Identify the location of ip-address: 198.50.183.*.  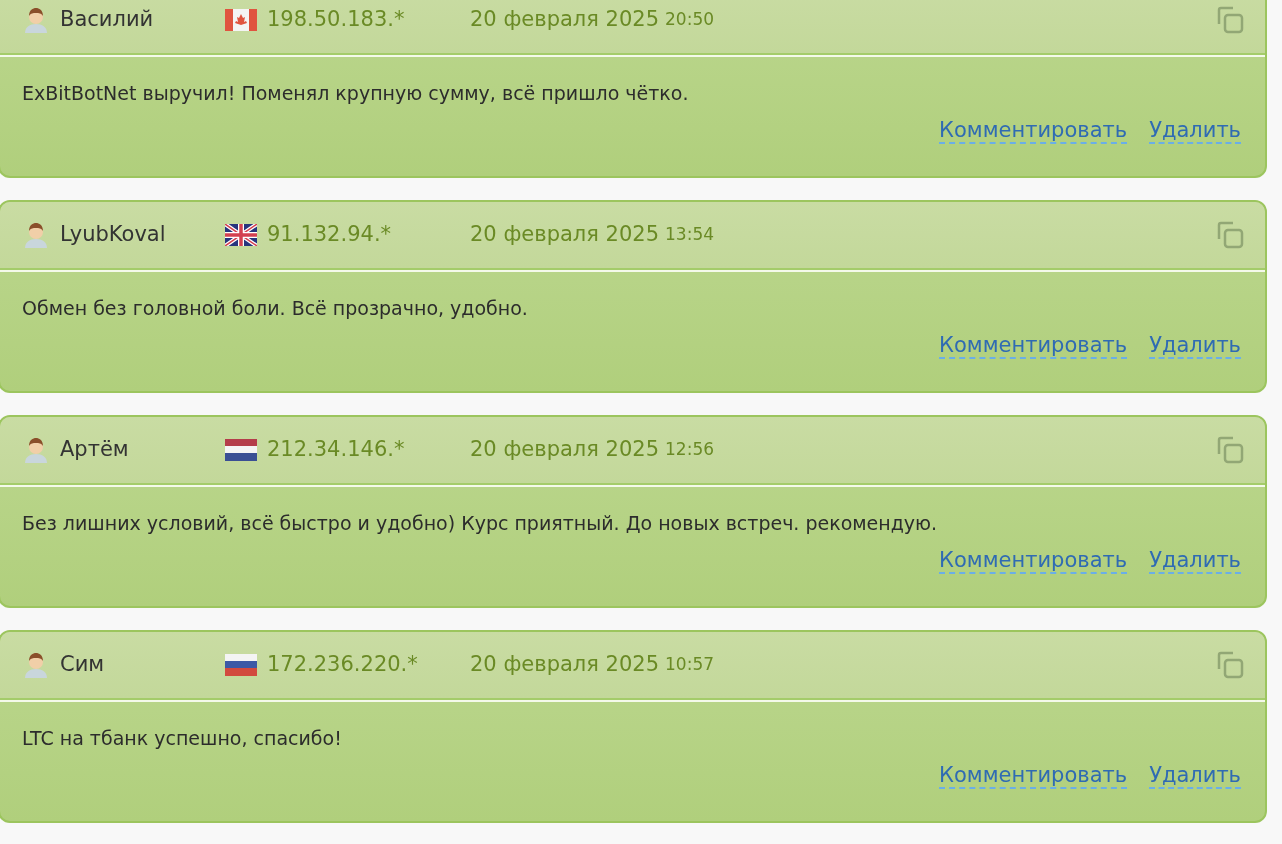
(336, 20).